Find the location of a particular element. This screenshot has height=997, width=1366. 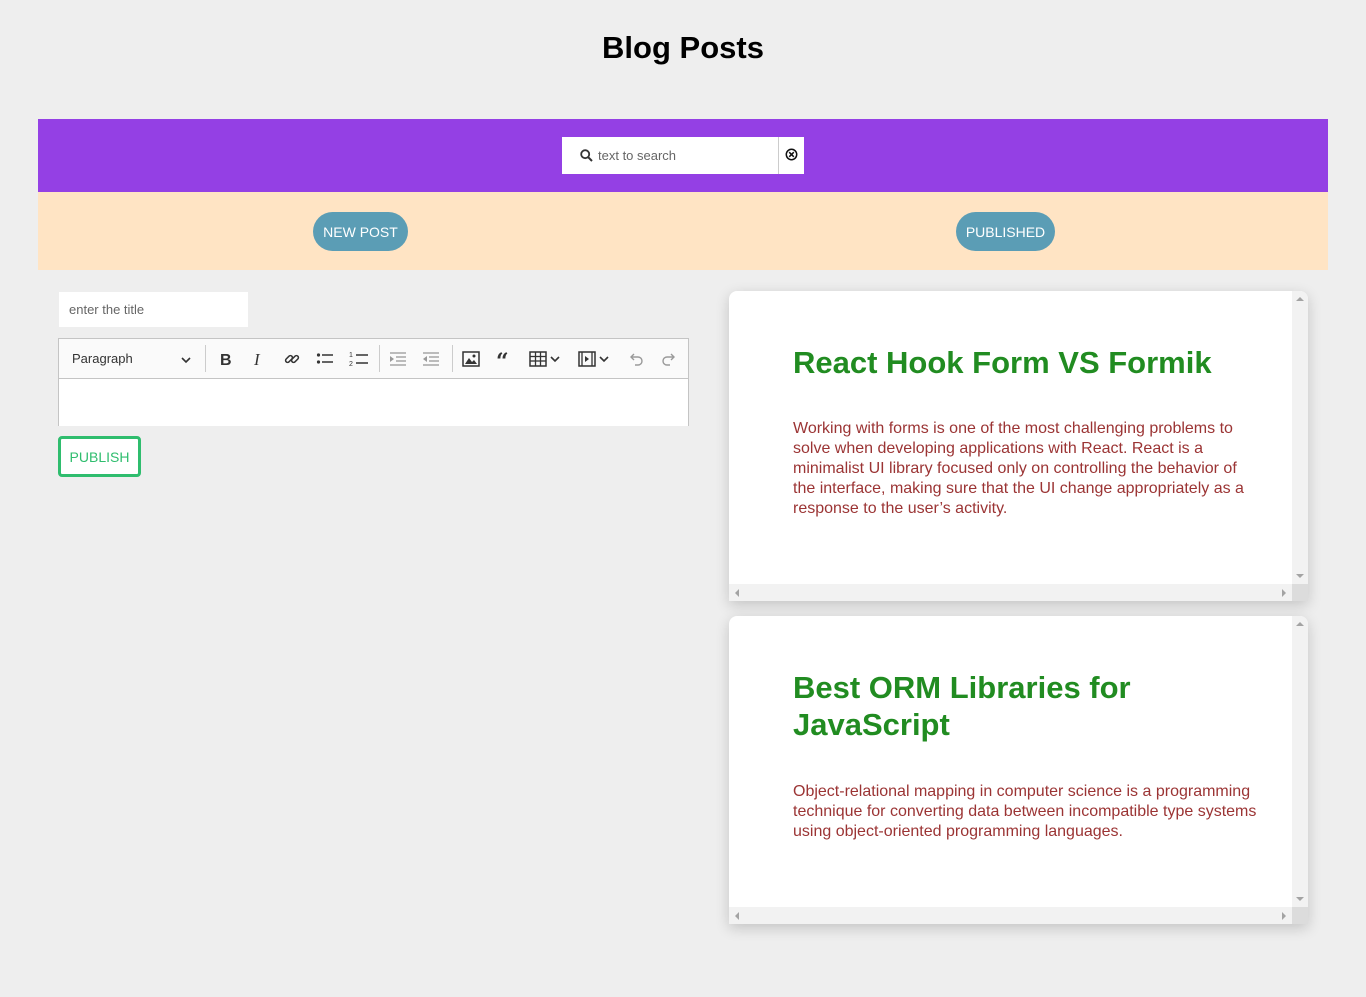

redo-icon is located at coordinates (669, 359).